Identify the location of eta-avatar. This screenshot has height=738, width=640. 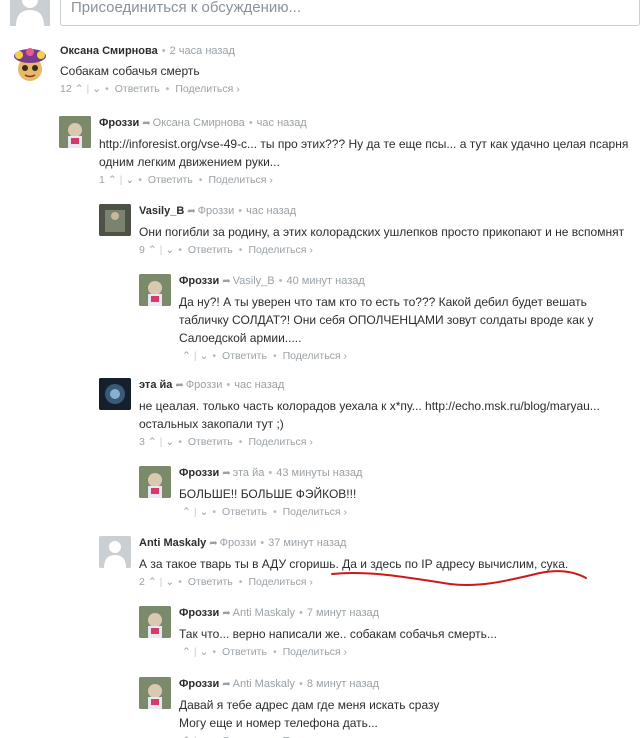
(115, 394).